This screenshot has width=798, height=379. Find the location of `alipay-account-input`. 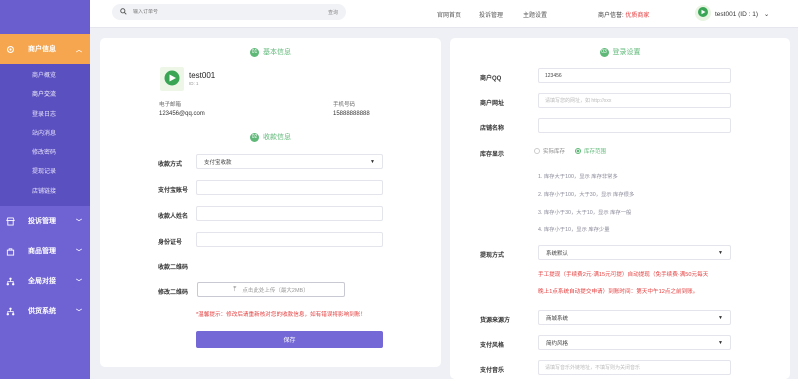

alipay-account-input is located at coordinates (289, 187).